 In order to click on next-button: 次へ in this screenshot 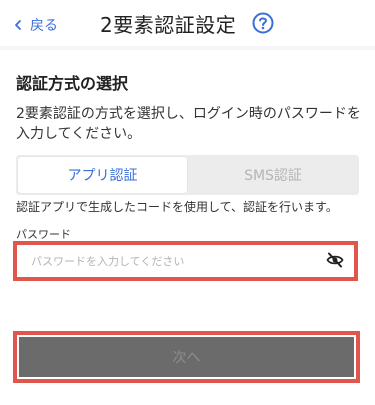, I will do `click(186, 357)`.